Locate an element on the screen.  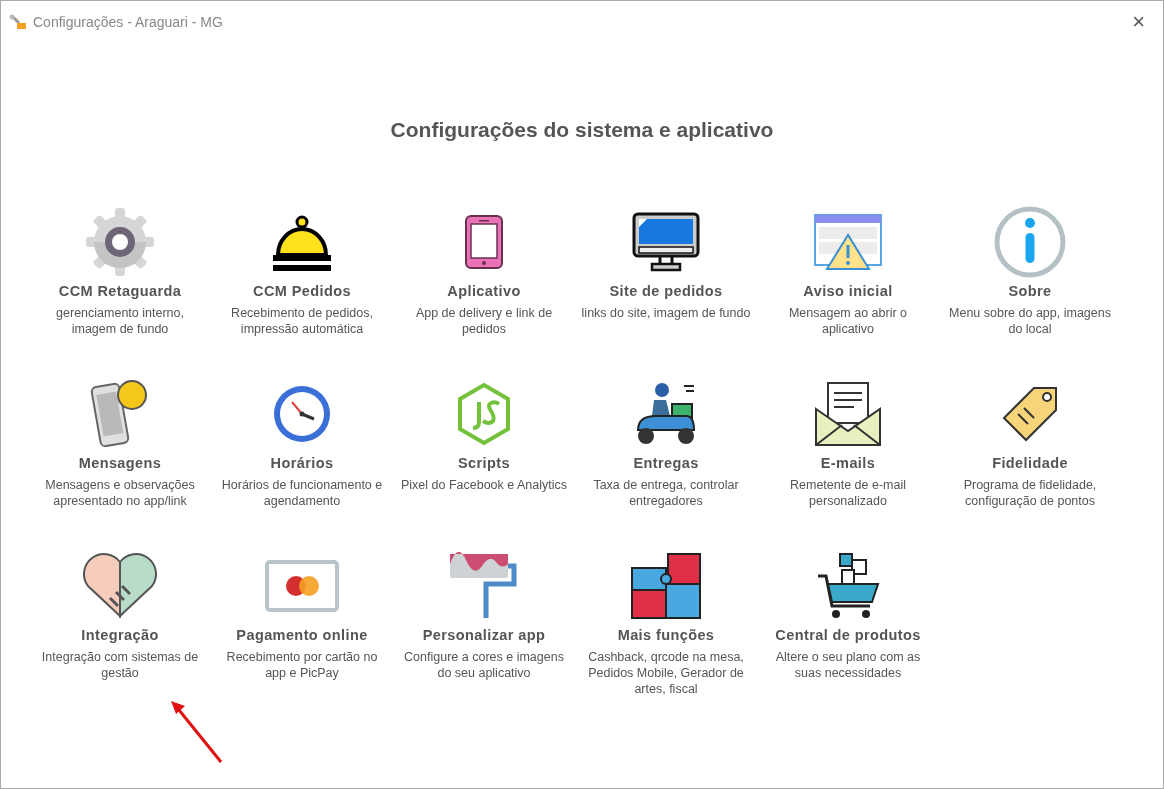
gear-icon is located at coordinates (120, 242).